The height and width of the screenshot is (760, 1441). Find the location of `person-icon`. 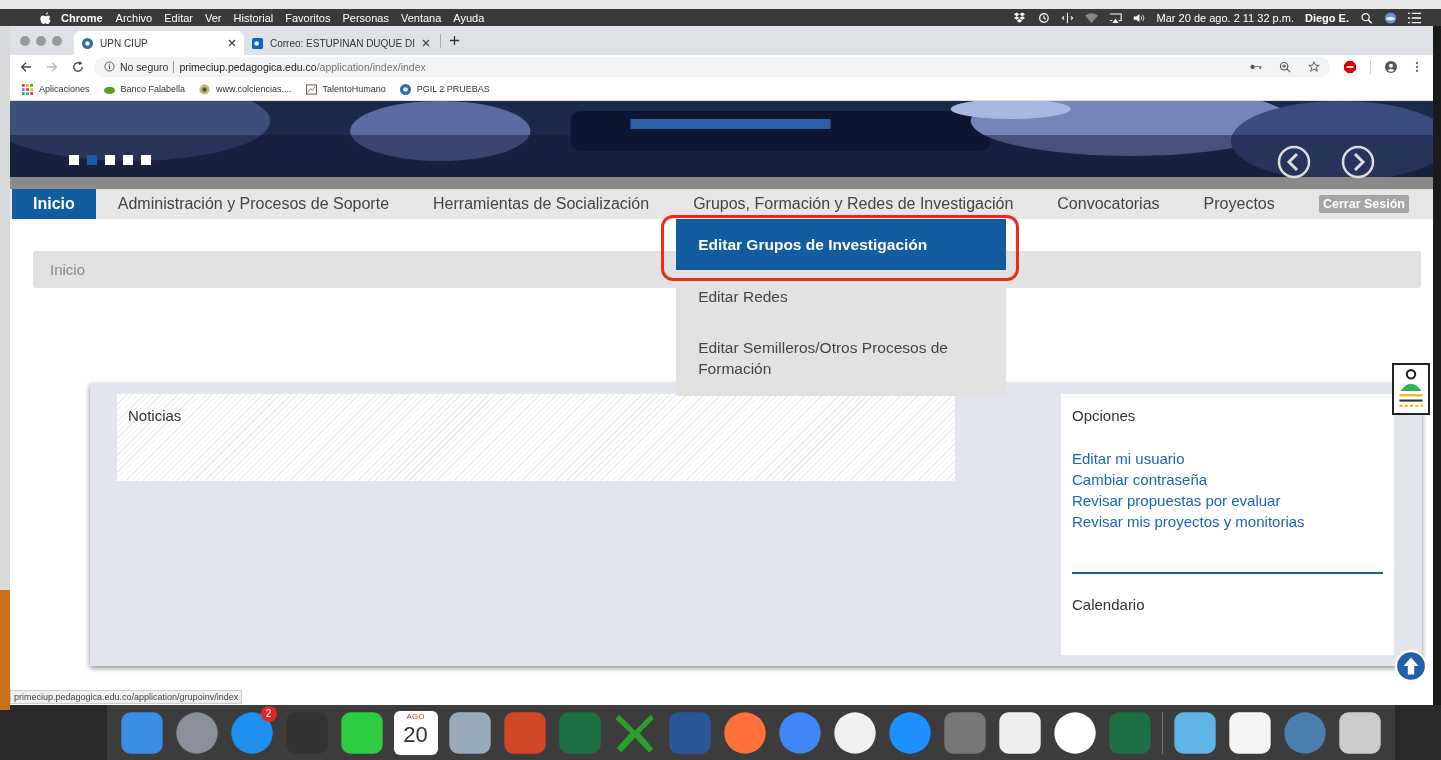

person-icon is located at coordinates (1411, 389).